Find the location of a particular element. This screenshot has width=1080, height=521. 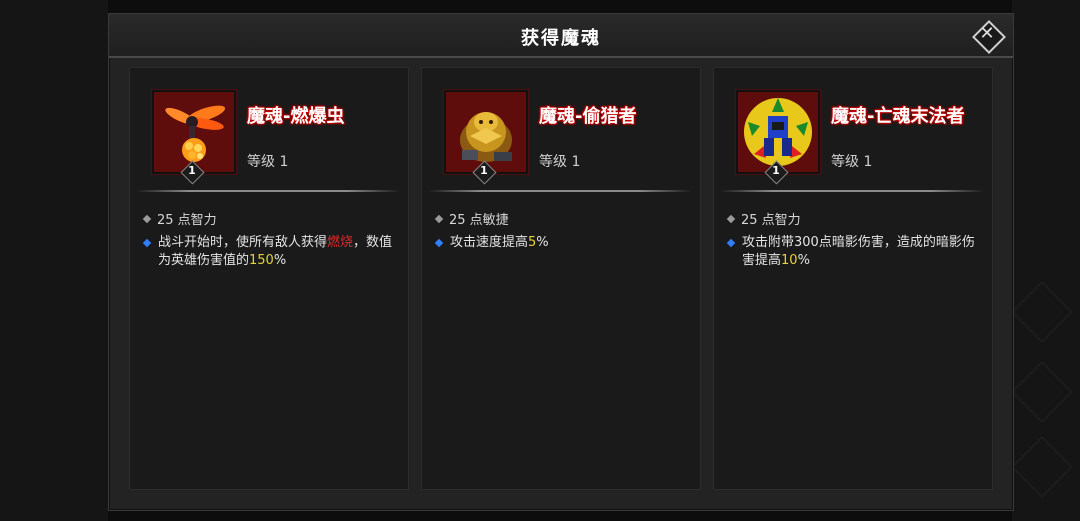

effect-text: 攻击速度提高5% is located at coordinates (572, 243).